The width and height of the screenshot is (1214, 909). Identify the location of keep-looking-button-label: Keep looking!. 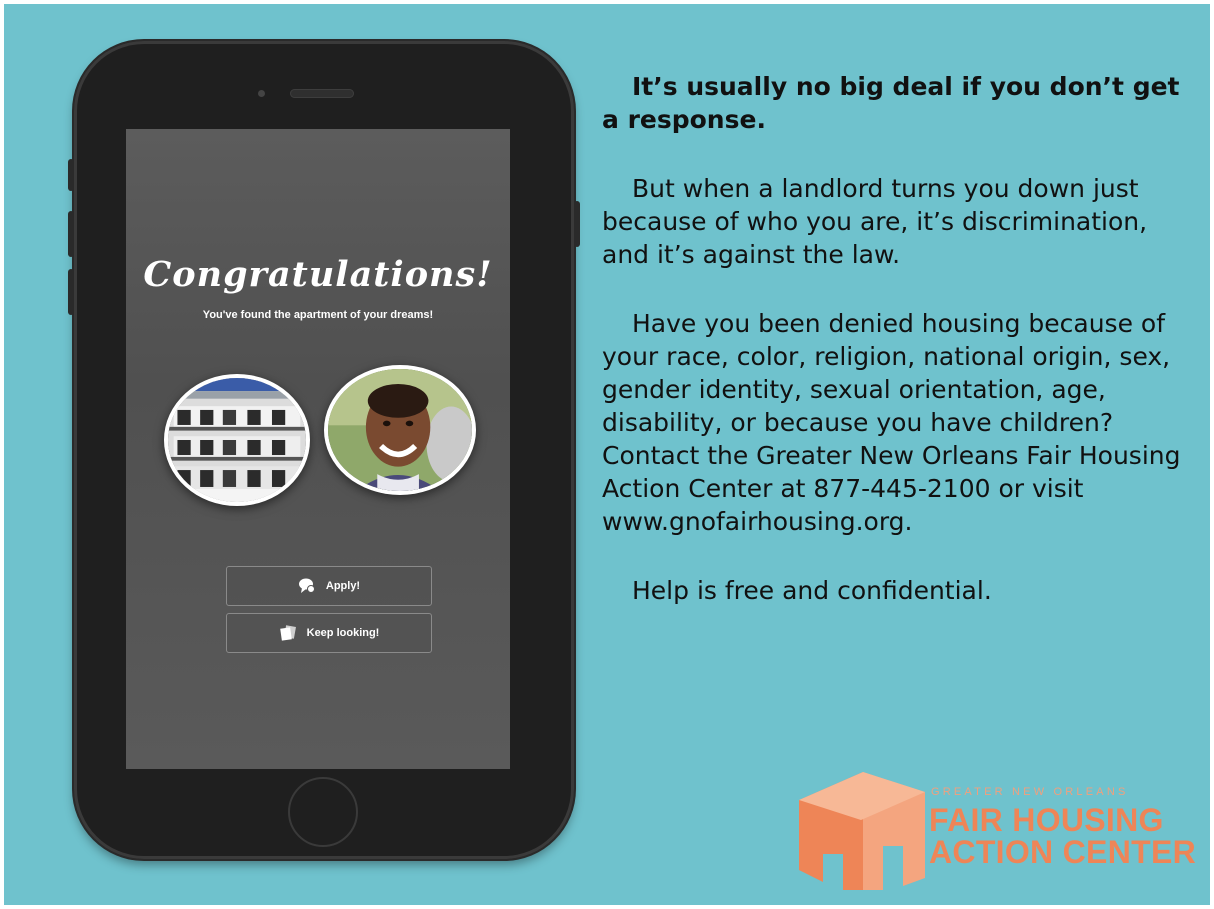
(343, 633).